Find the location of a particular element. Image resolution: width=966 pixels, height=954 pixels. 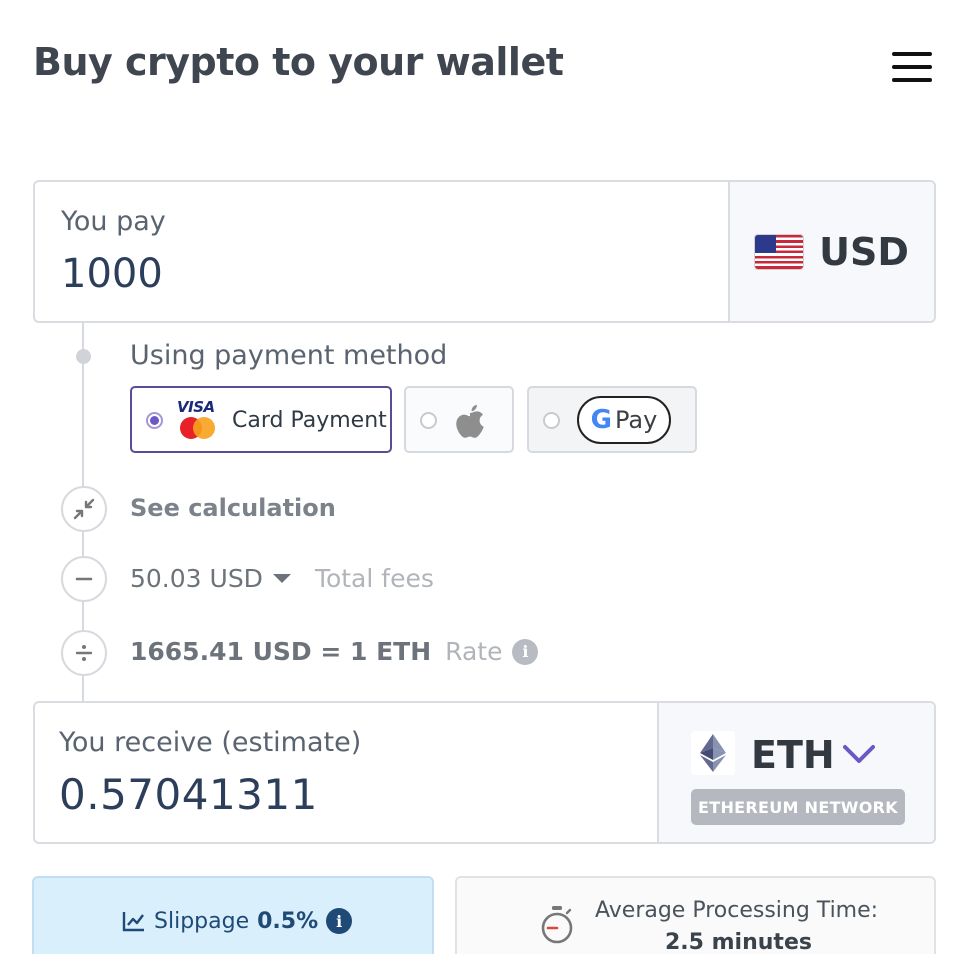

processing-time-value: 2.5 minutes is located at coordinates (738, 942).